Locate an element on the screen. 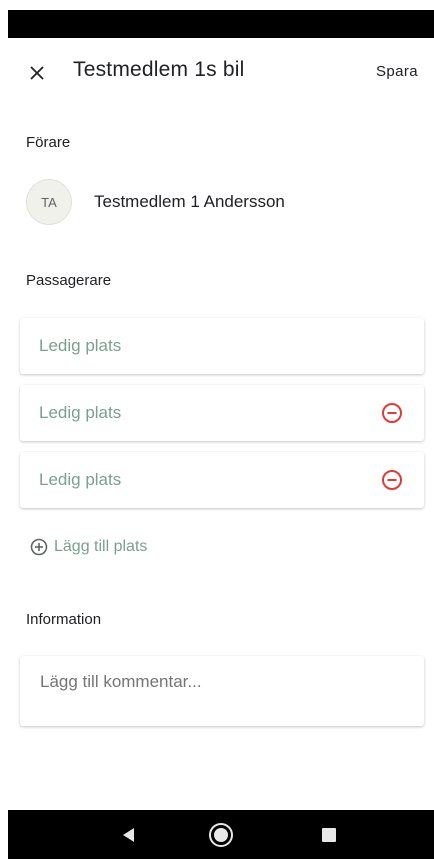 The width and height of the screenshot is (434, 859). page-title: Testmedlem 1s bil is located at coordinates (159, 69).